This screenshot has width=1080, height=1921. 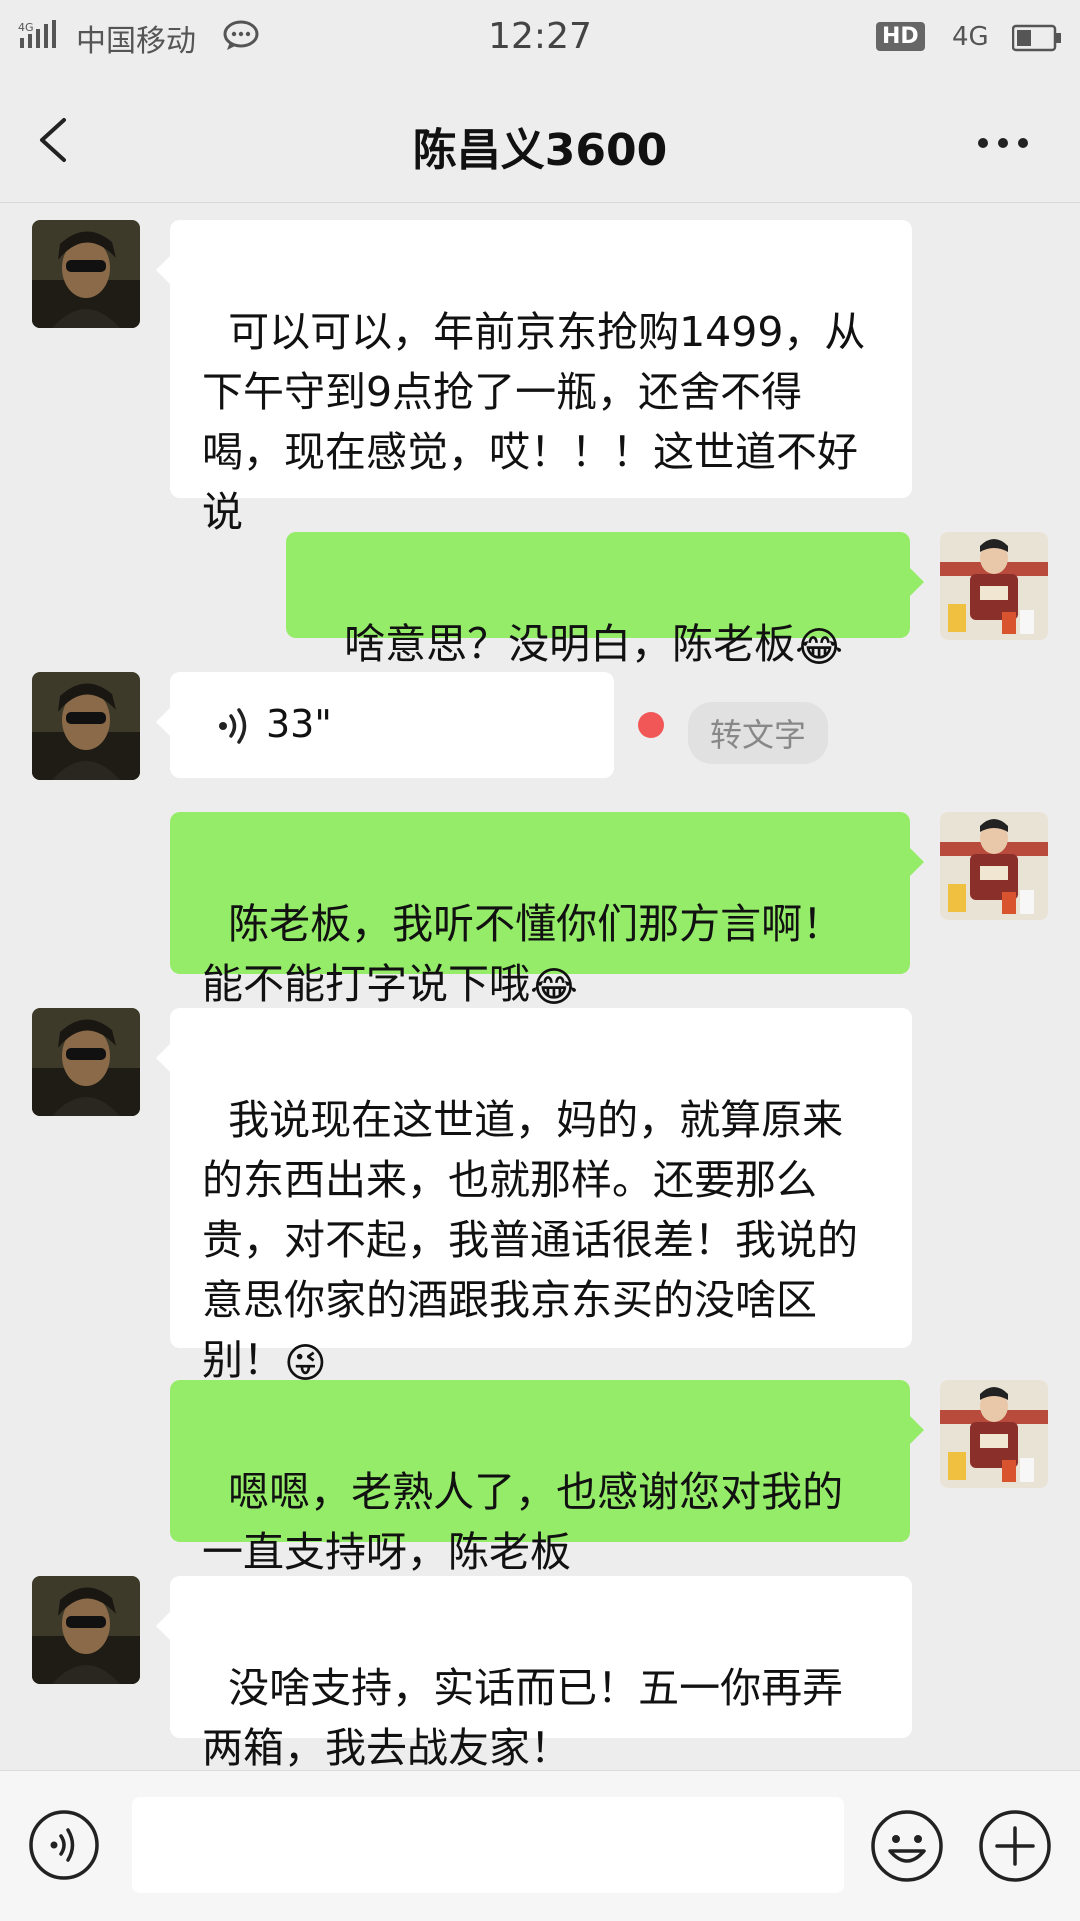 What do you see at coordinates (540, 150) in the screenshot?
I see `chat-title: 陈昌义3600` at bounding box center [540, 150].